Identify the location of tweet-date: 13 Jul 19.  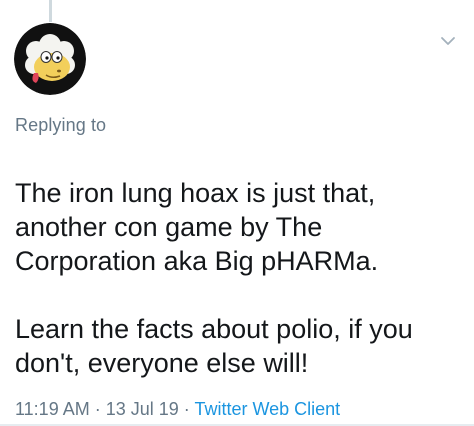
(142, 409).